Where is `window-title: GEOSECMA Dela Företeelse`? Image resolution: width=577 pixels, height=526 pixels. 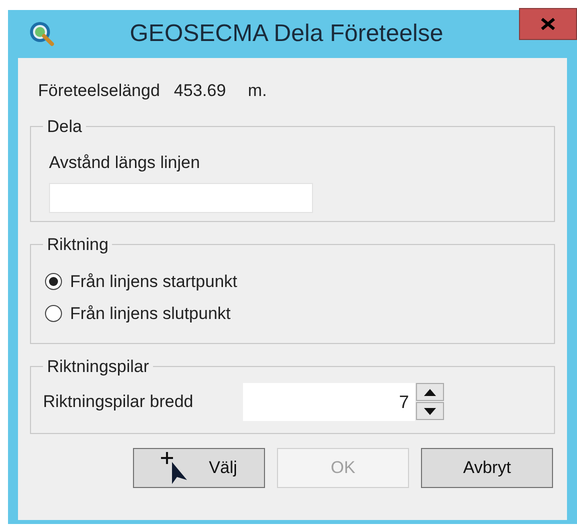 window-title: GEOSECMA Dela Företeelse is located at coordinates (286, 34).